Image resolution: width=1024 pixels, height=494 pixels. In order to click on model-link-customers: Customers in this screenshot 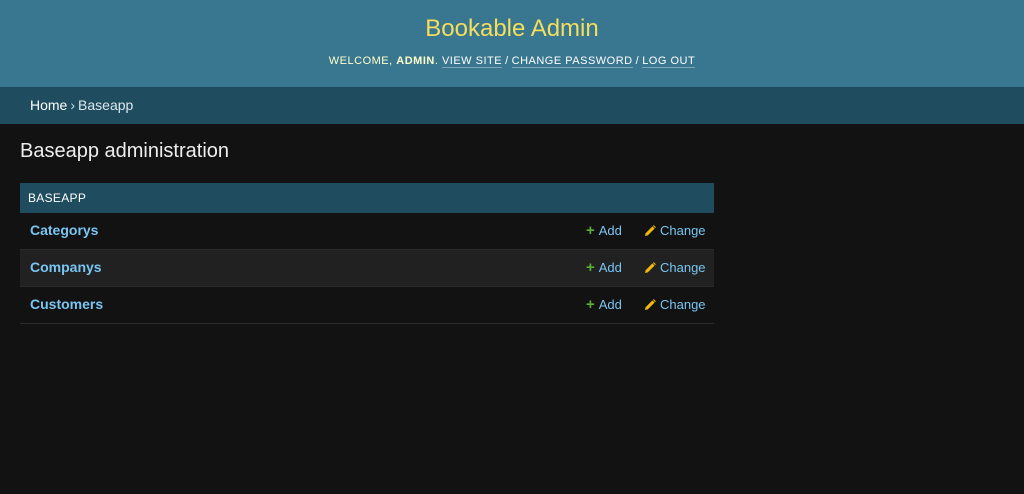, I will do `click(66, 304)`.